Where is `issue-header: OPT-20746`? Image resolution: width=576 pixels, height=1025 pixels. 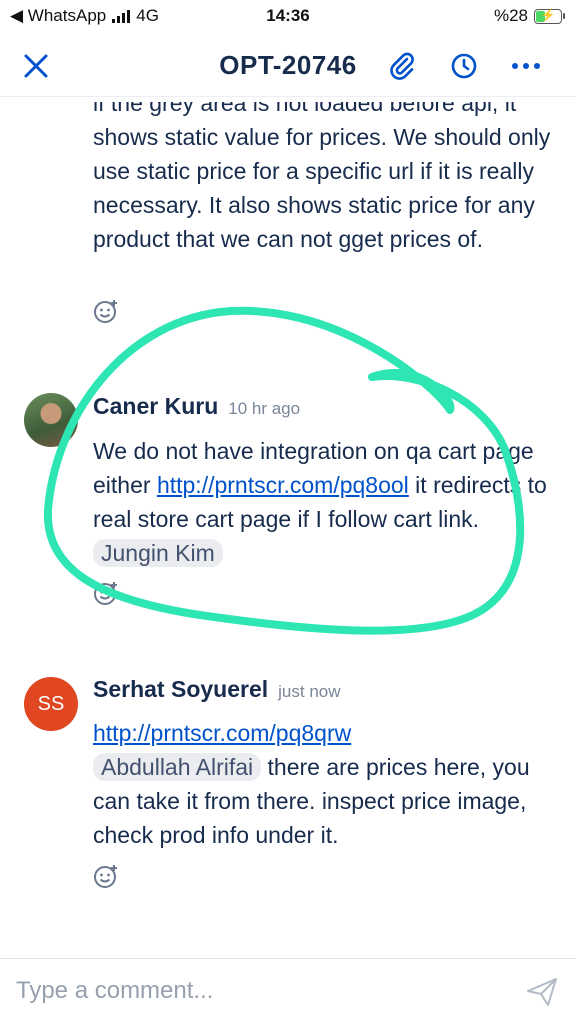 issue-header: OPT-20746 is located at coordinates (288, 65).